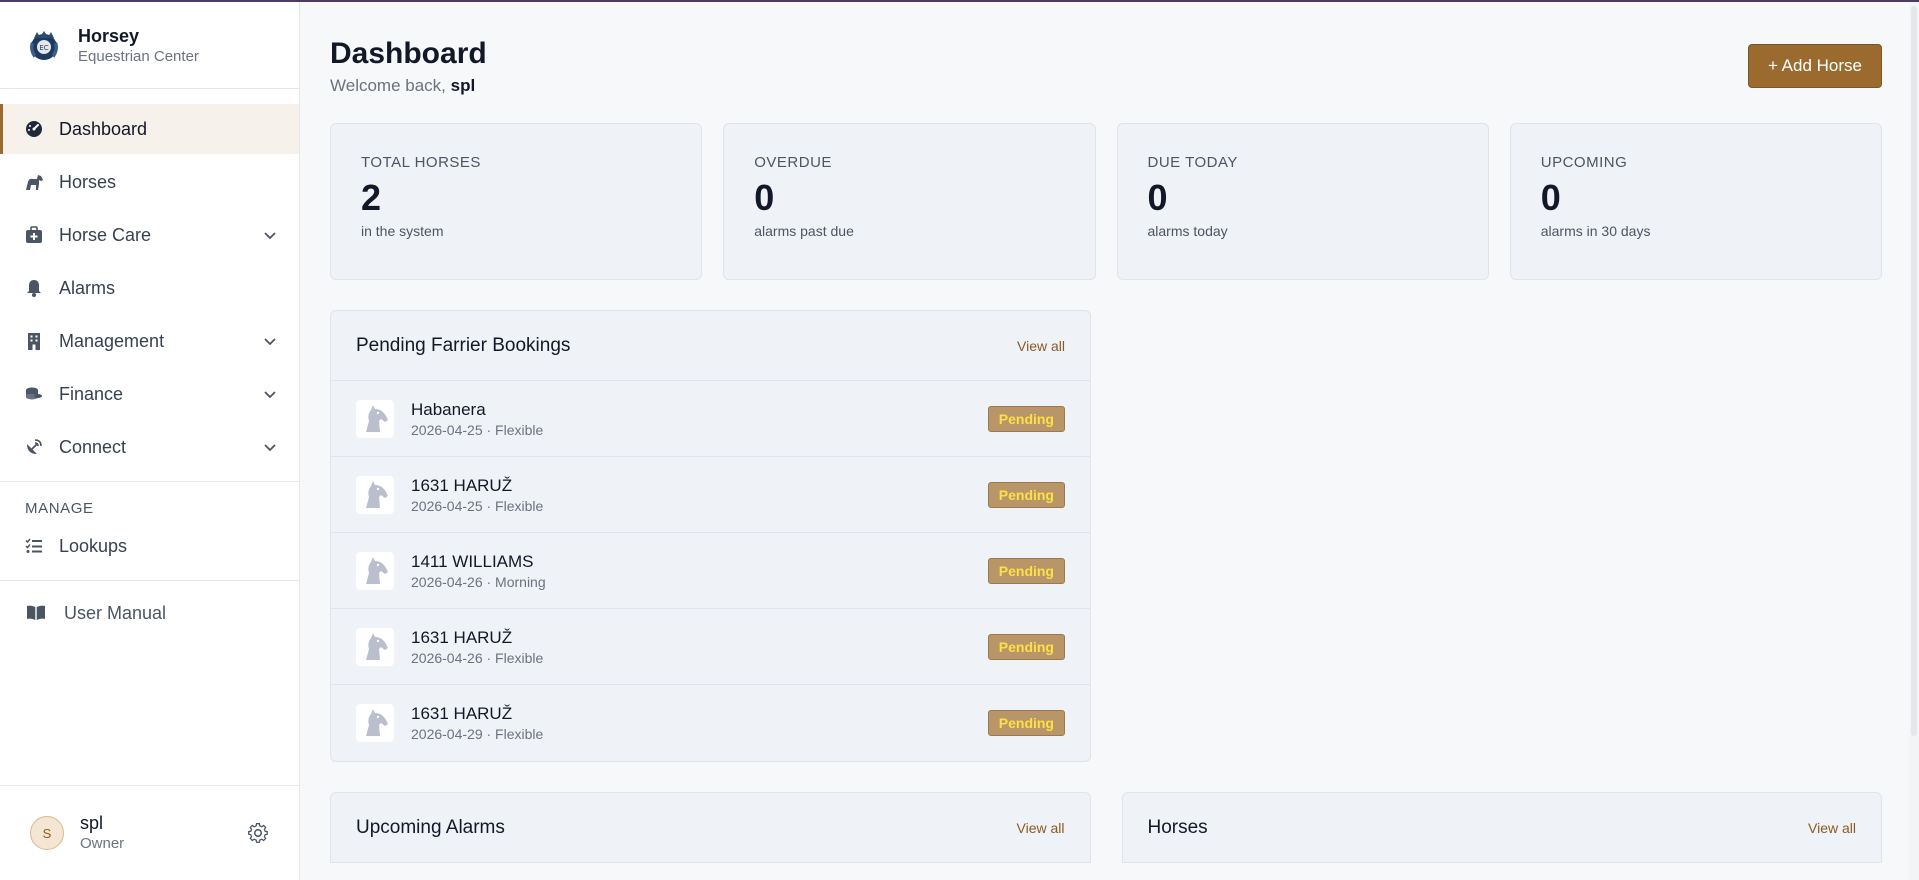  What do you see at coordinates (93, 545) in the screenshot?
I see `nav-label: Lookups` at bounding box center [93, 545].